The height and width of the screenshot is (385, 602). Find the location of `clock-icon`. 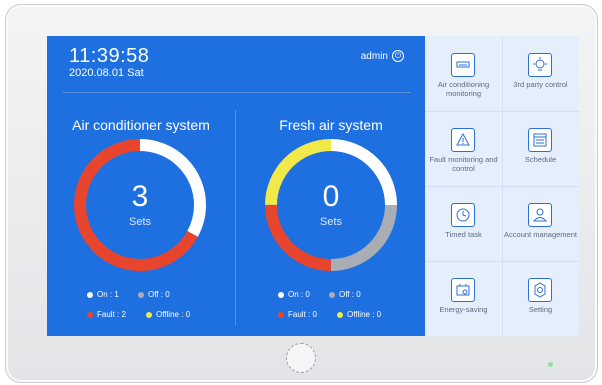

clock-icon is located at coordinates (463, 215).